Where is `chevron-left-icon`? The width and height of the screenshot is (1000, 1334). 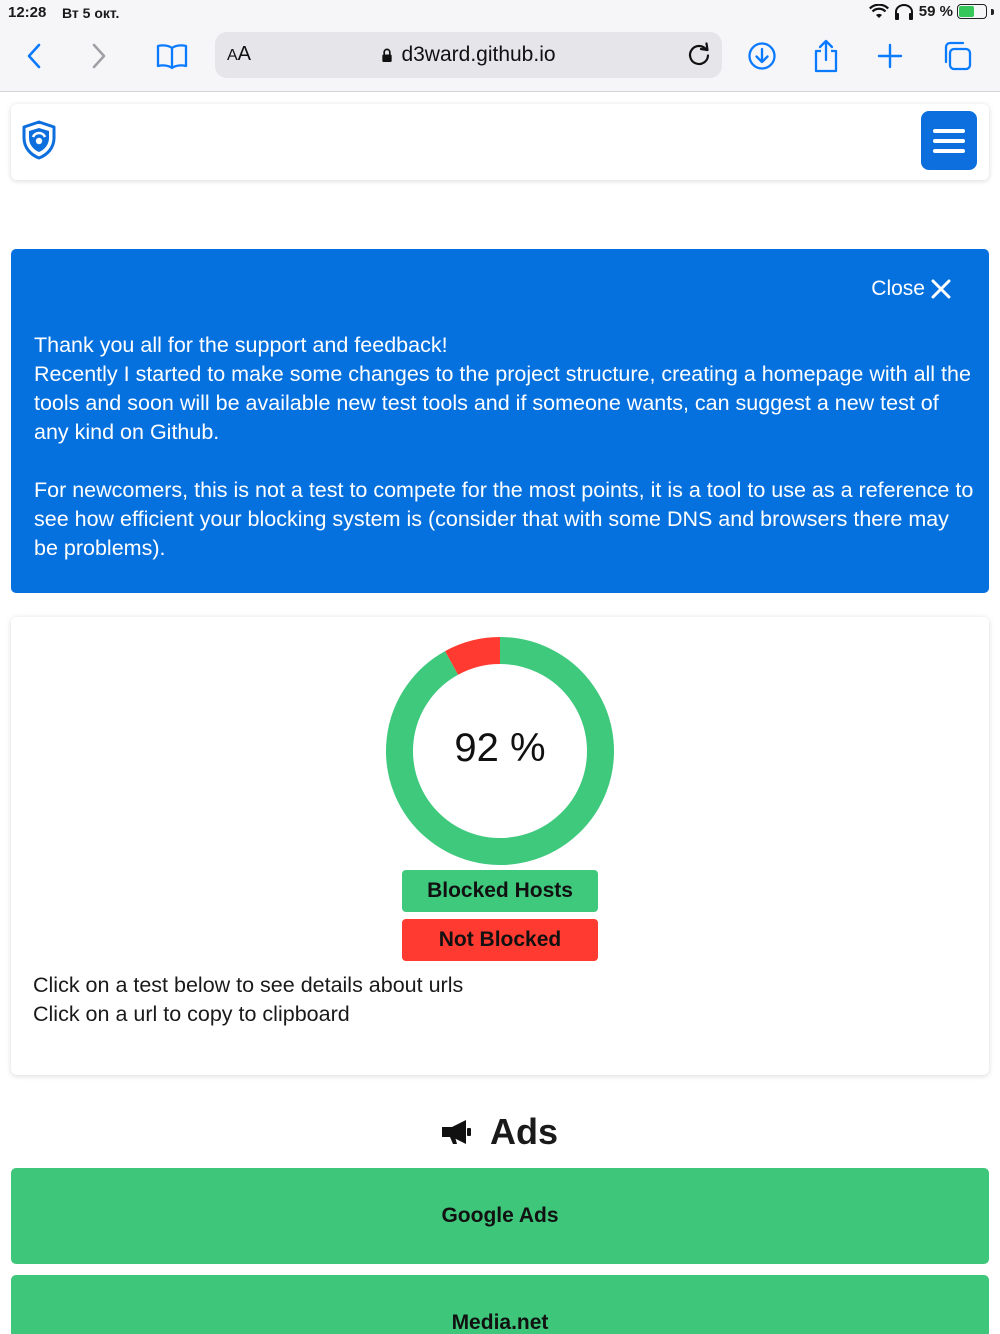
chevron-left-icon is located at coordinates (34, 56).